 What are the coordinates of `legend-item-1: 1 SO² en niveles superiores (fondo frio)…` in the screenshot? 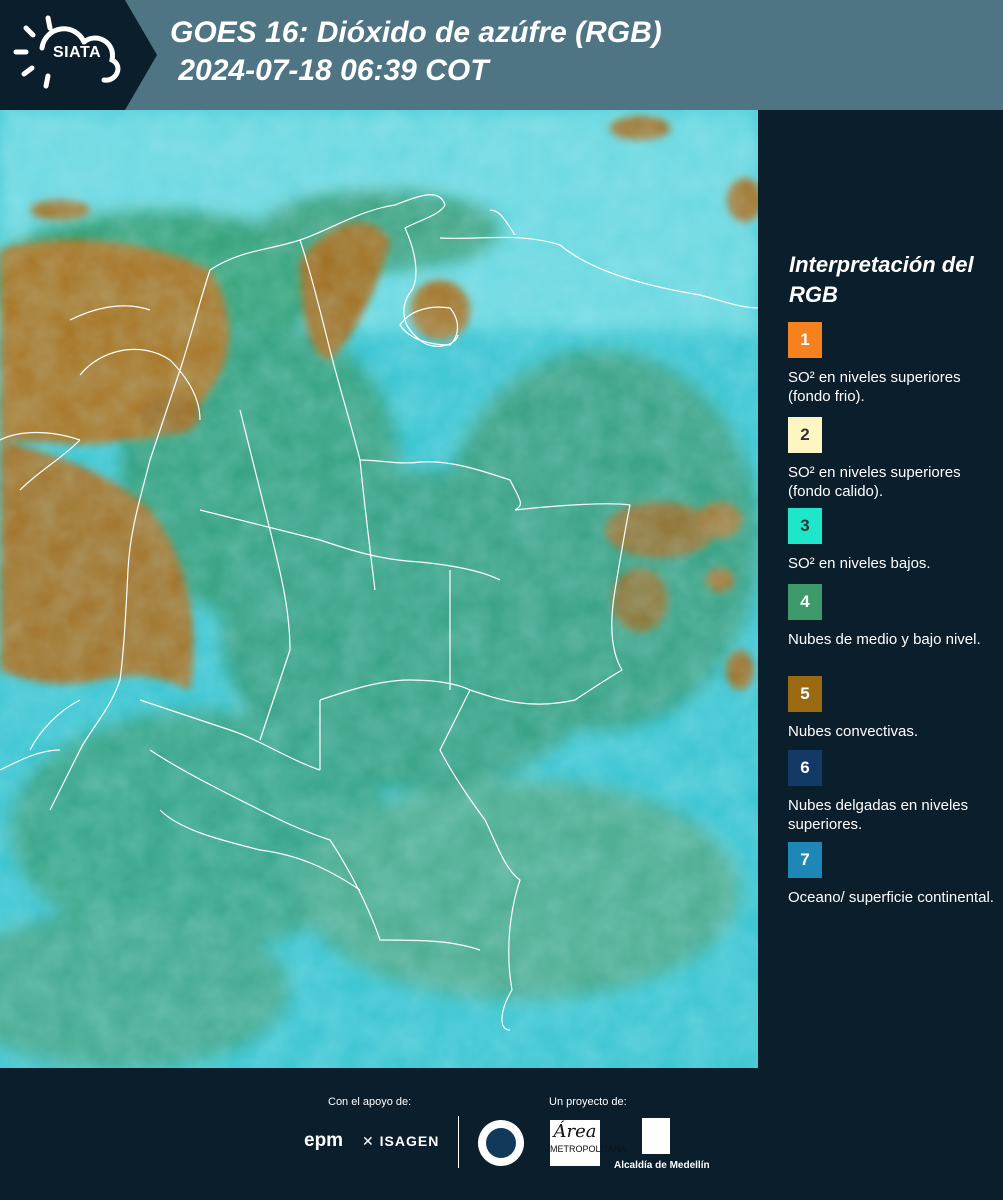 It's located at (893, 364).